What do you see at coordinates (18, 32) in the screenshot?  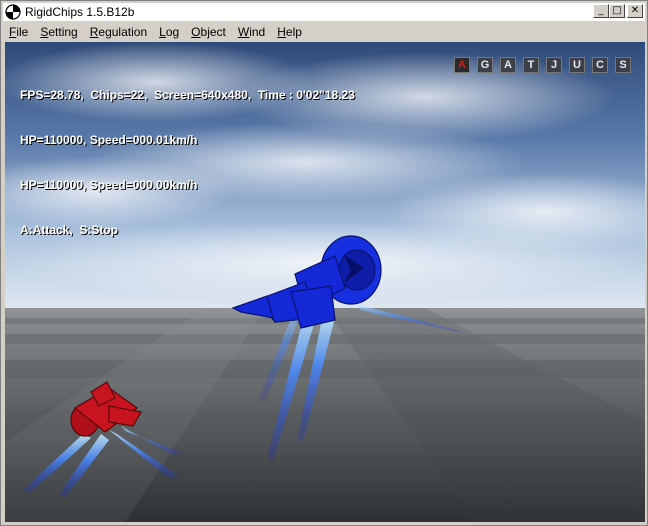 I see `menu-file: File` at bounding box center [18, 32].